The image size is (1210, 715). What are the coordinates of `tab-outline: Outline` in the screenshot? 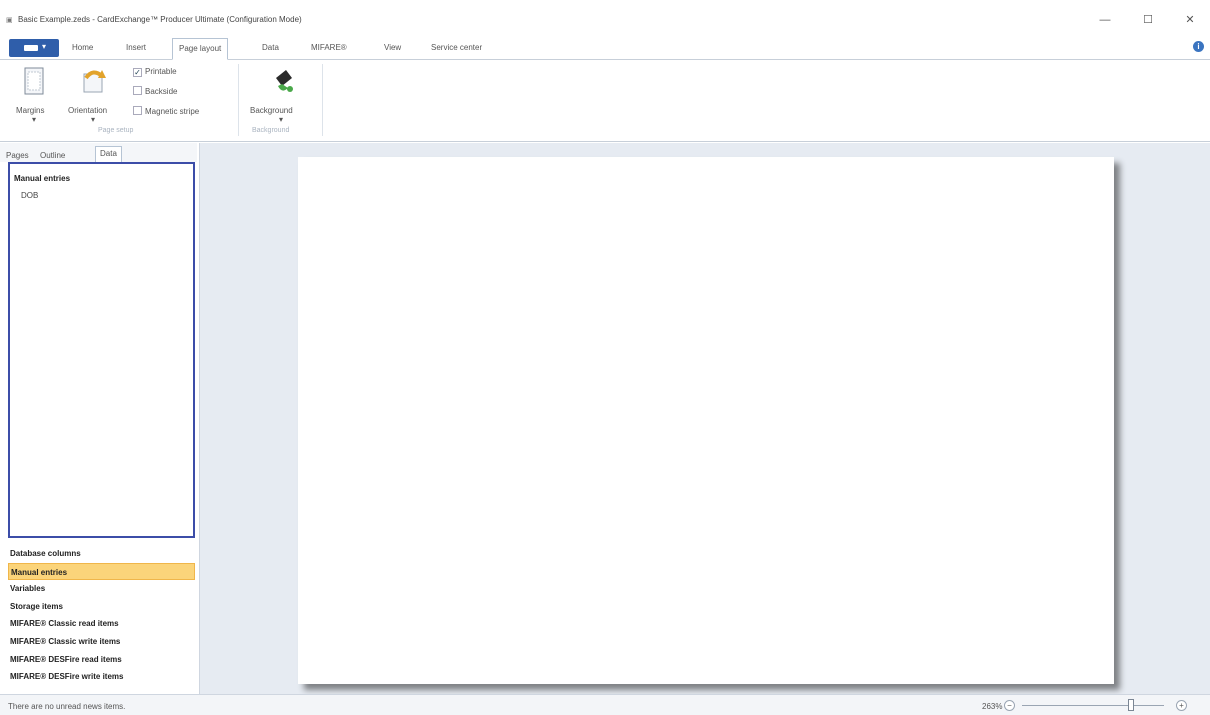 It's located at (52, 155).